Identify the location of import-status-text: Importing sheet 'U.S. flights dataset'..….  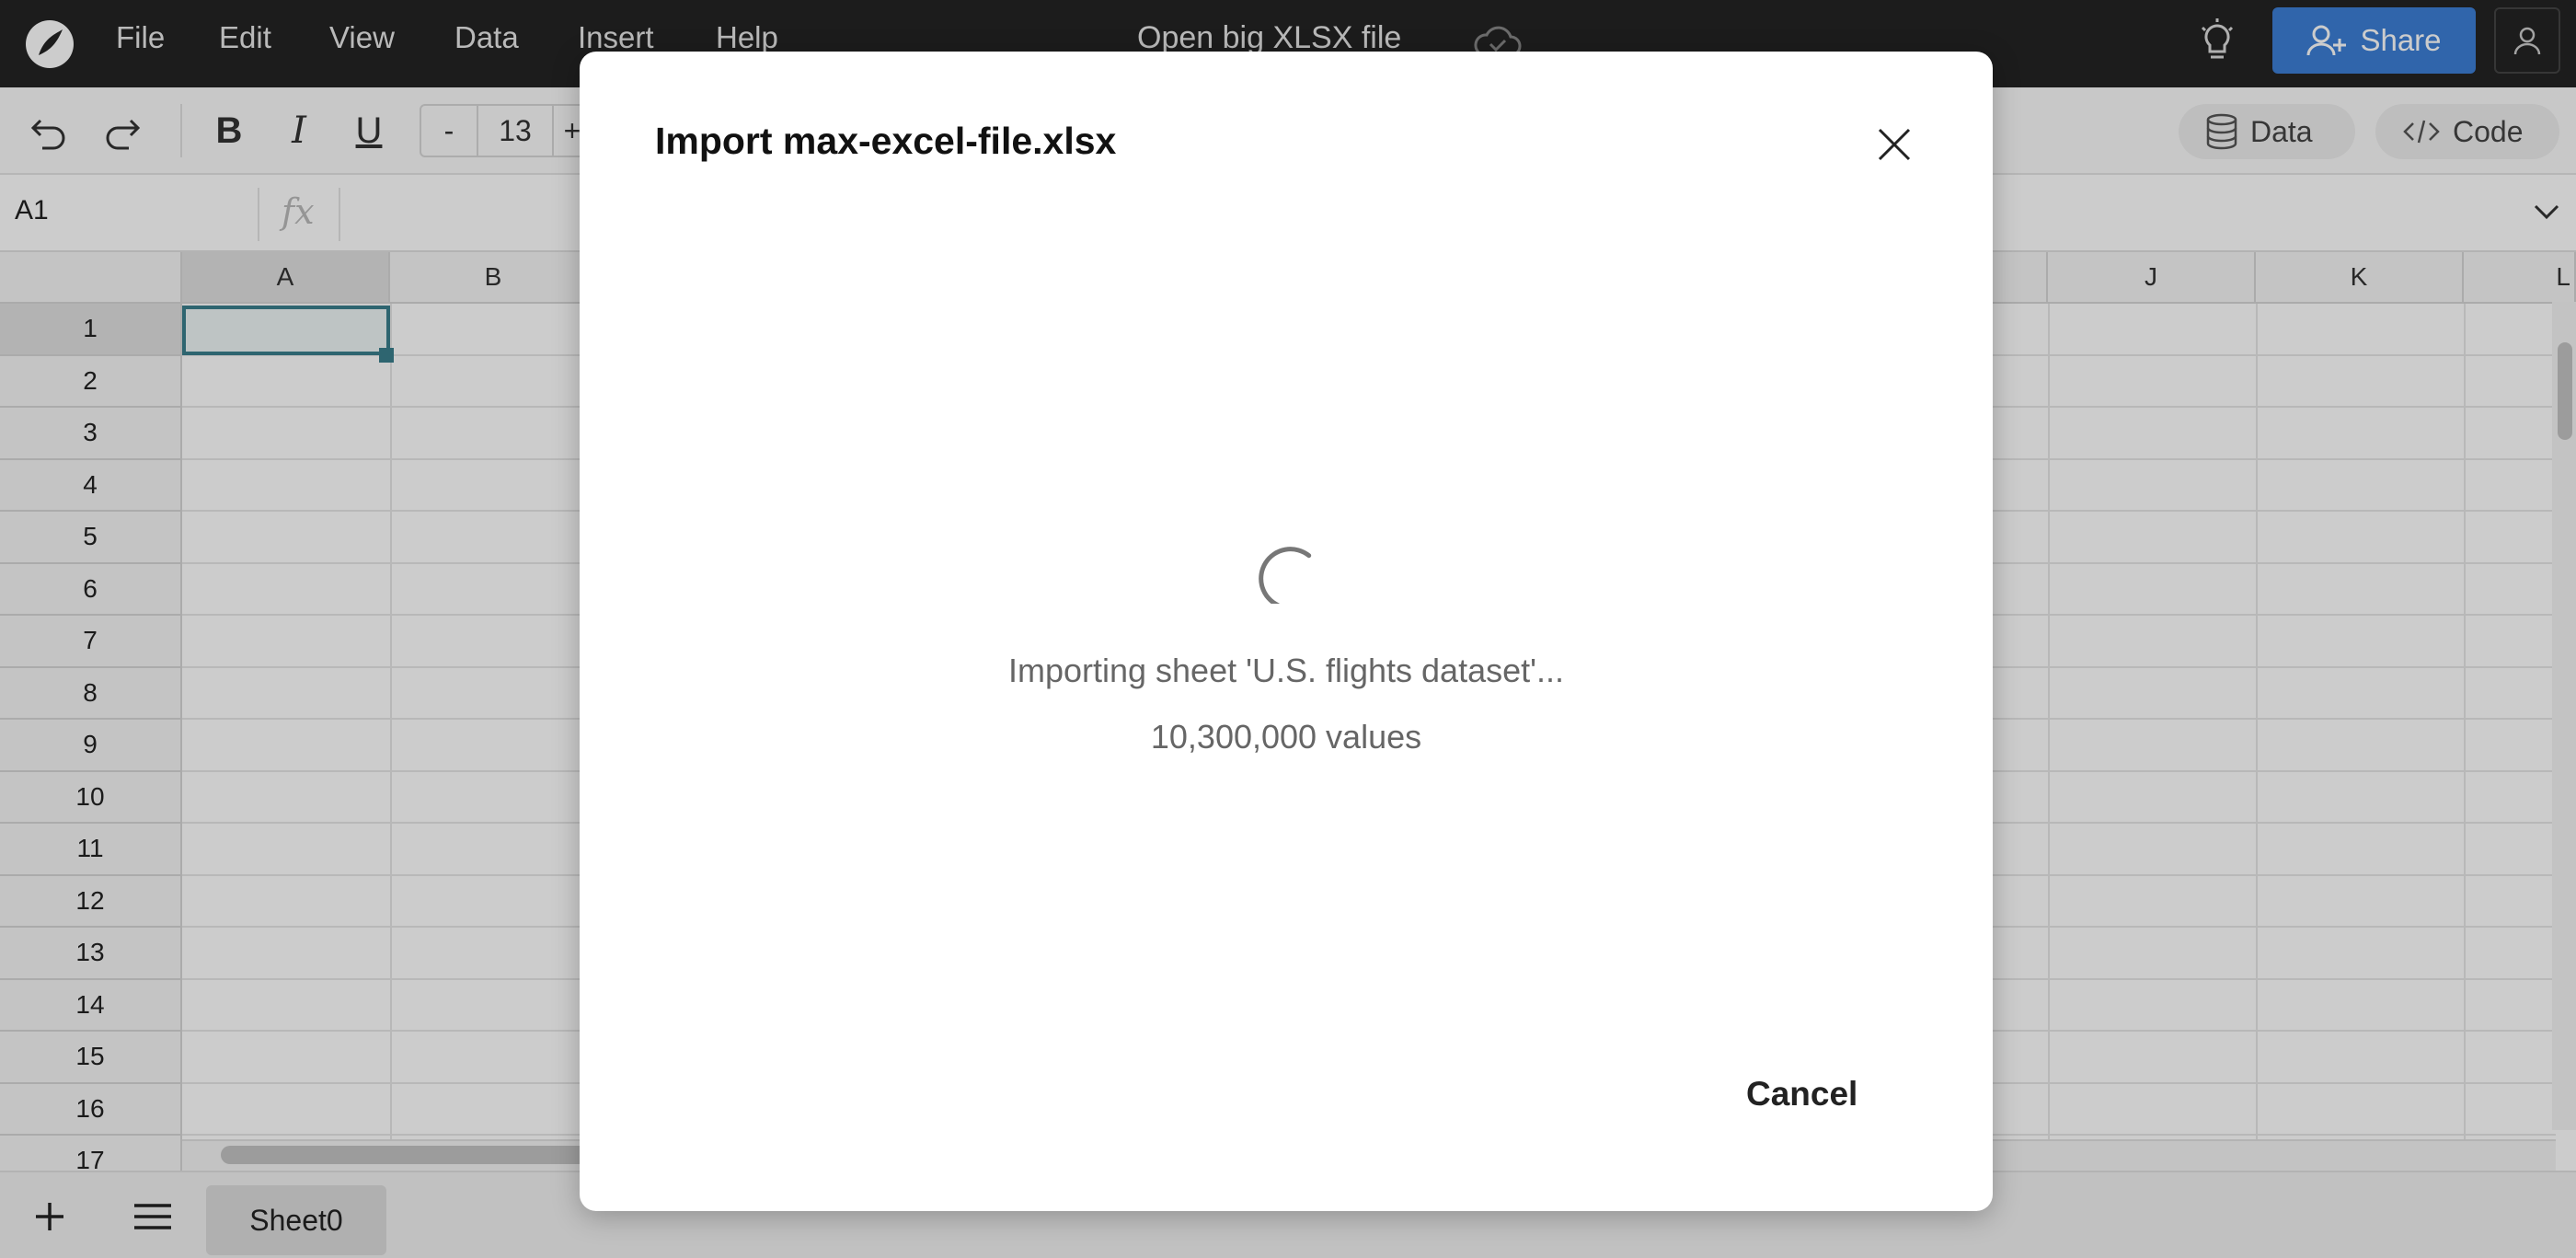
(1286, 670).